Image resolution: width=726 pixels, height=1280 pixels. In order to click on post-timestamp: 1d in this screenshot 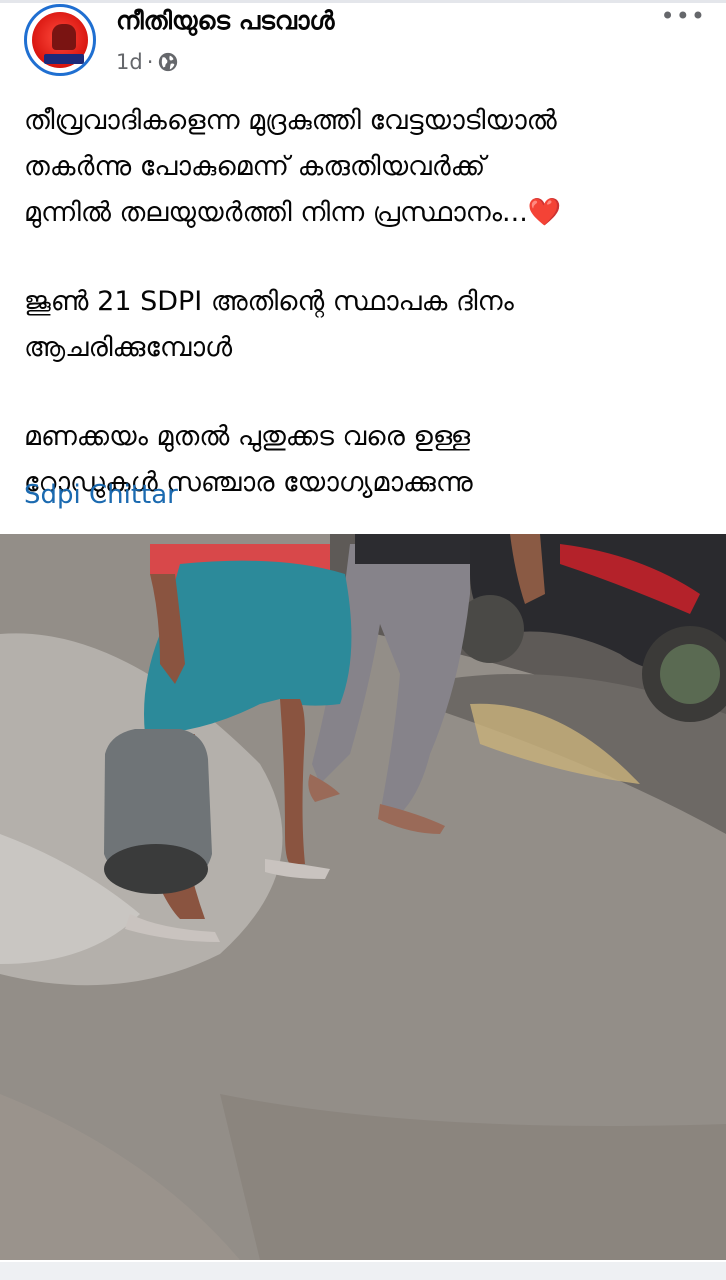, I will do `click(129, 62)`.